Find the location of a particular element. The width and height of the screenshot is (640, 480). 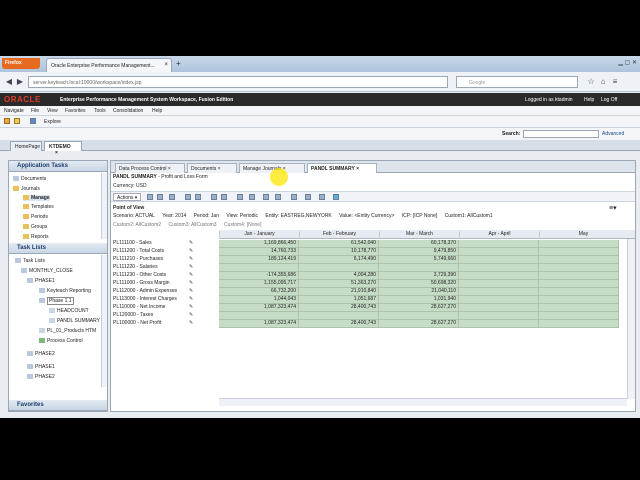

row-label: PL110000 - Net Income is located at coordinates (139, 308).